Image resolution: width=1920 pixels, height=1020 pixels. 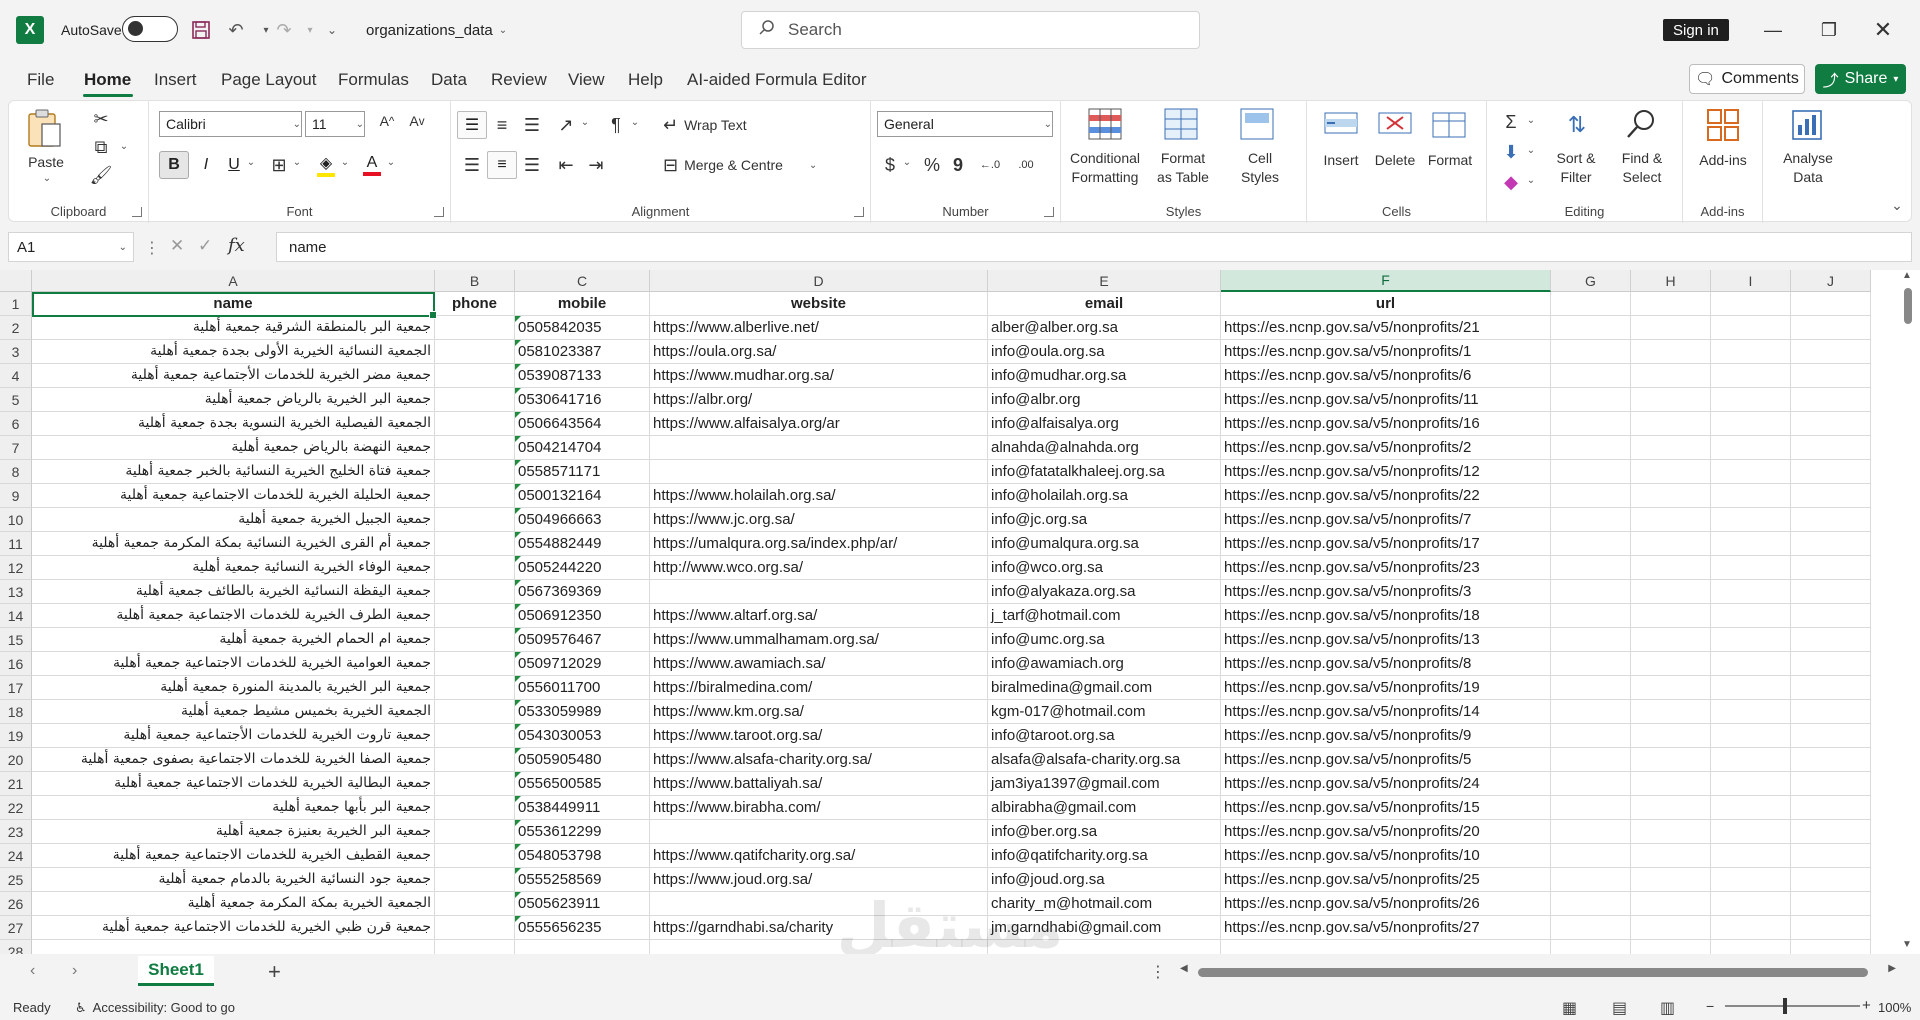 What do you see at coordinates (1104, 688) in the screenshot?
I see `table-cell: biralmedina@gmail.com` at bounding box center [1104, 688].